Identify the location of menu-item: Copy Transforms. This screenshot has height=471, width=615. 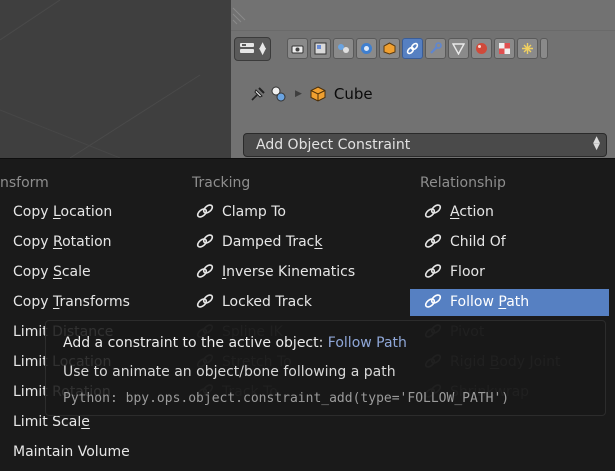
(71, 302).